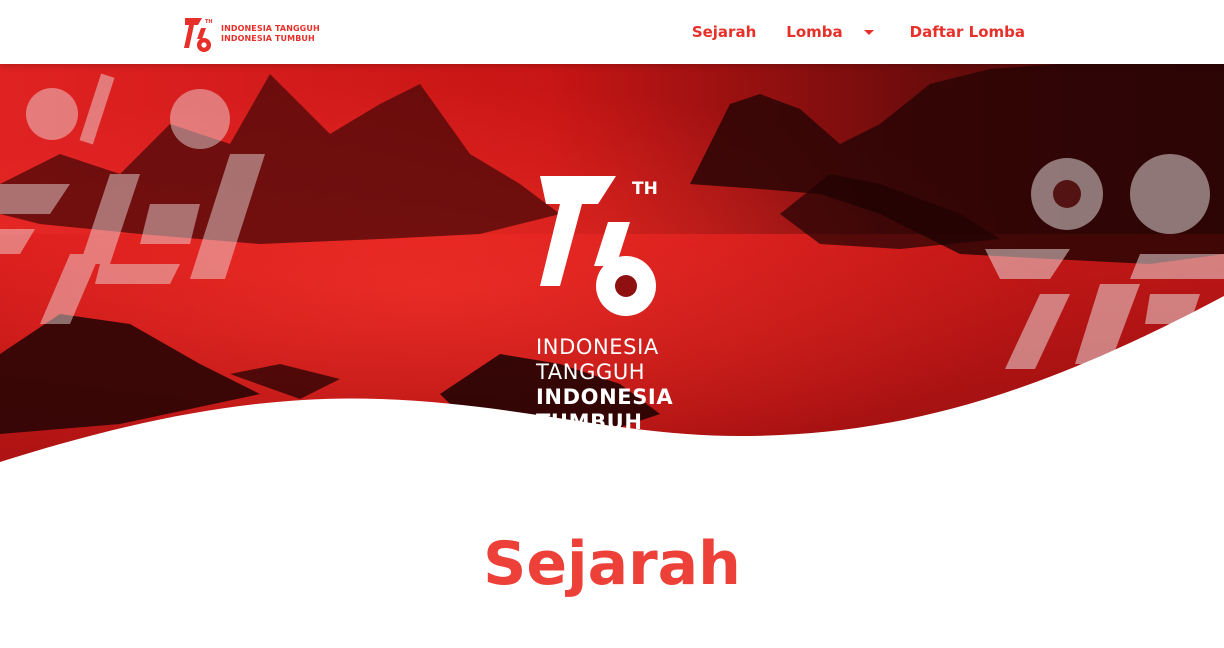 The image size is (1224, 648). Describe the element at coordinates (597, 347) in the screenshot. I see `hero-line-1: INDONESIA` at that location.